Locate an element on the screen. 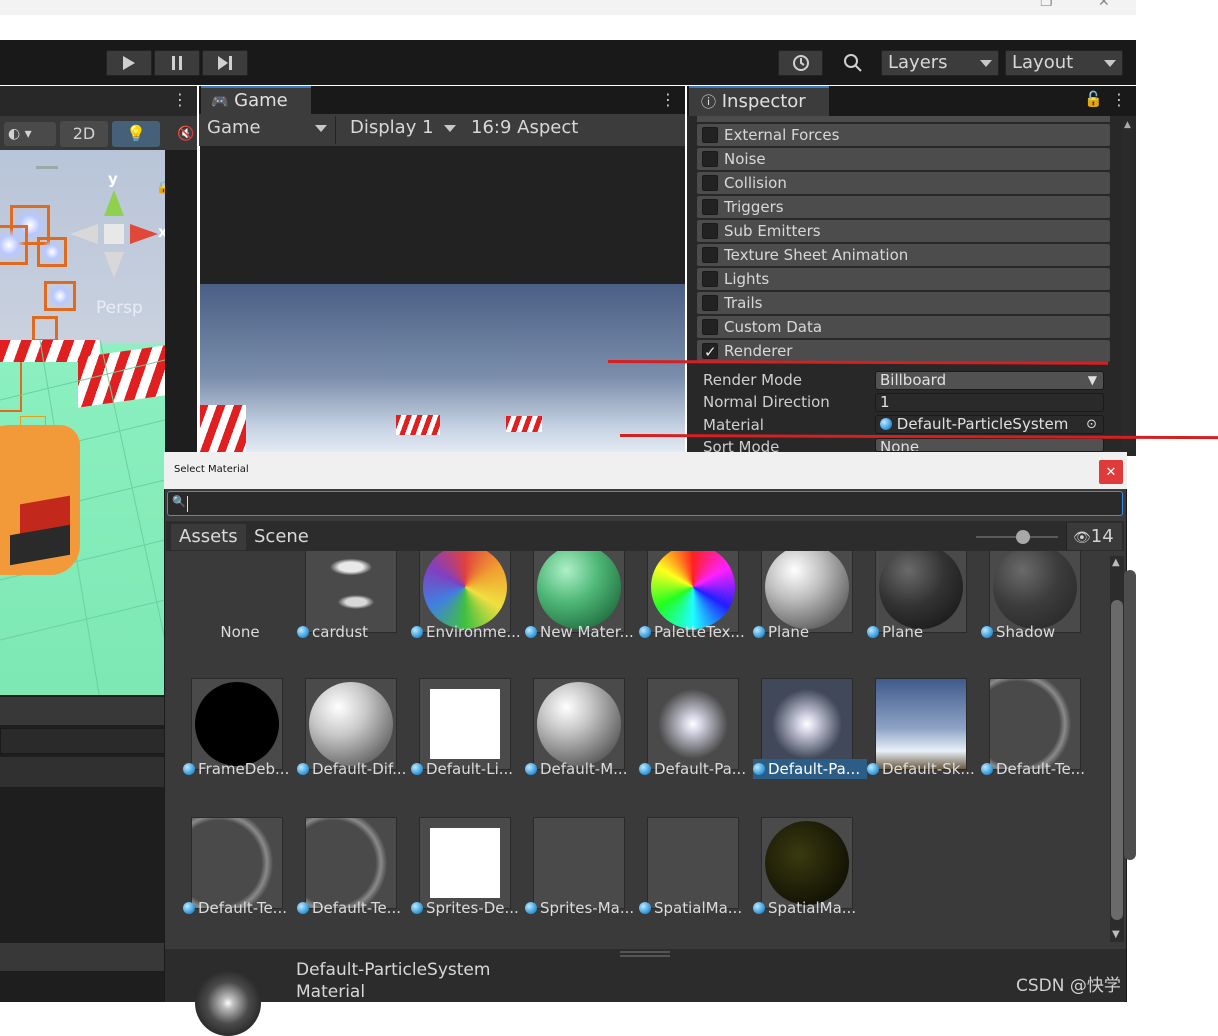 The image size is (1218, 1036). material-field: Default-ParticleSystem ⊙ is located at coordinates (989, 424).